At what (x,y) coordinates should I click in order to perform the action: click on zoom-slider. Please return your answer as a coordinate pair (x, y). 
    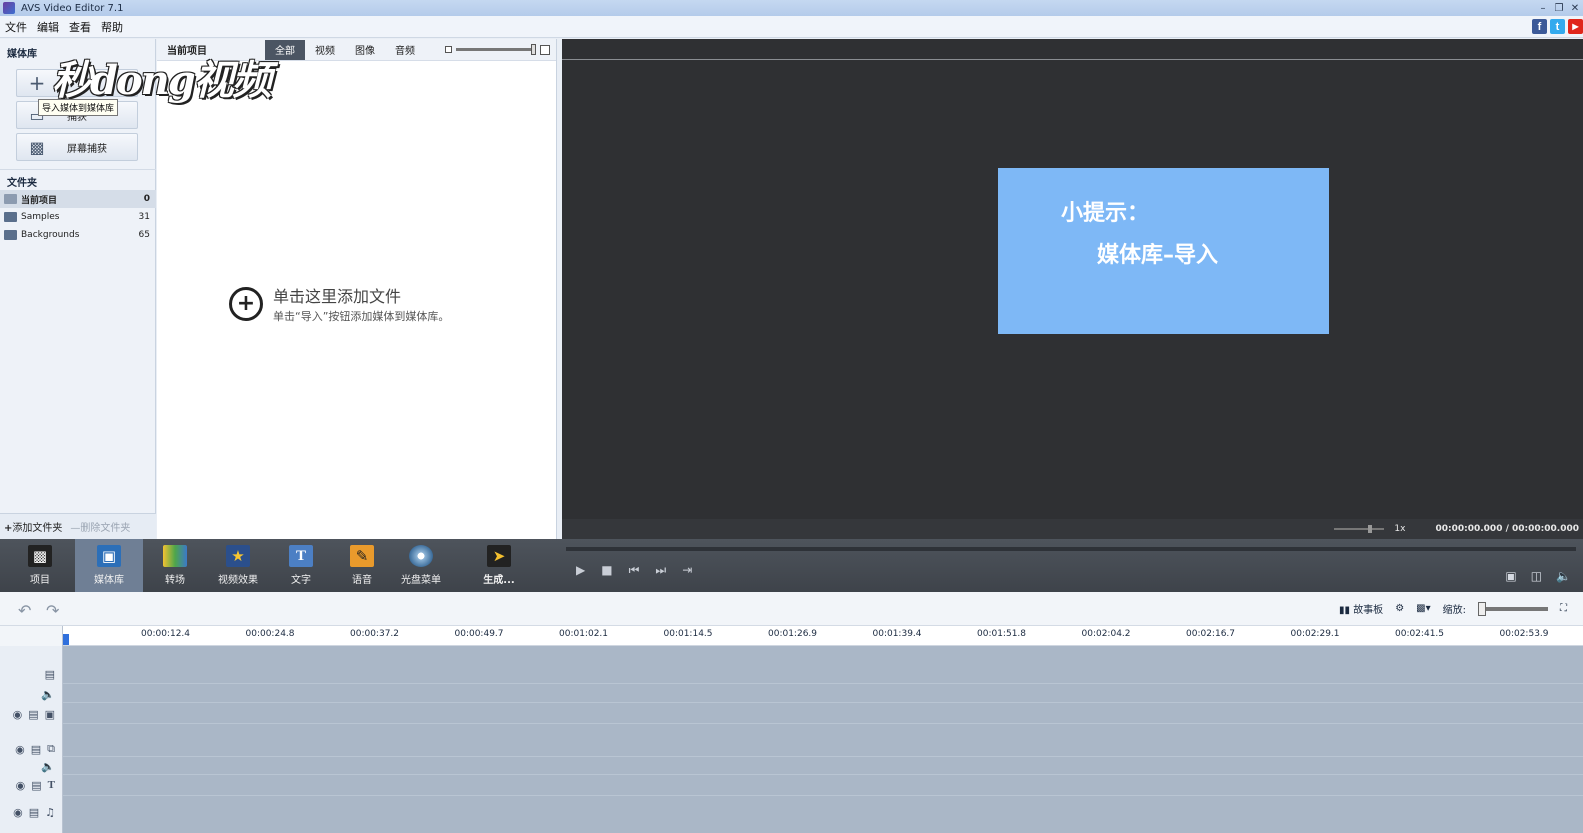
    Looking at the image, I should click on (1513, 608).